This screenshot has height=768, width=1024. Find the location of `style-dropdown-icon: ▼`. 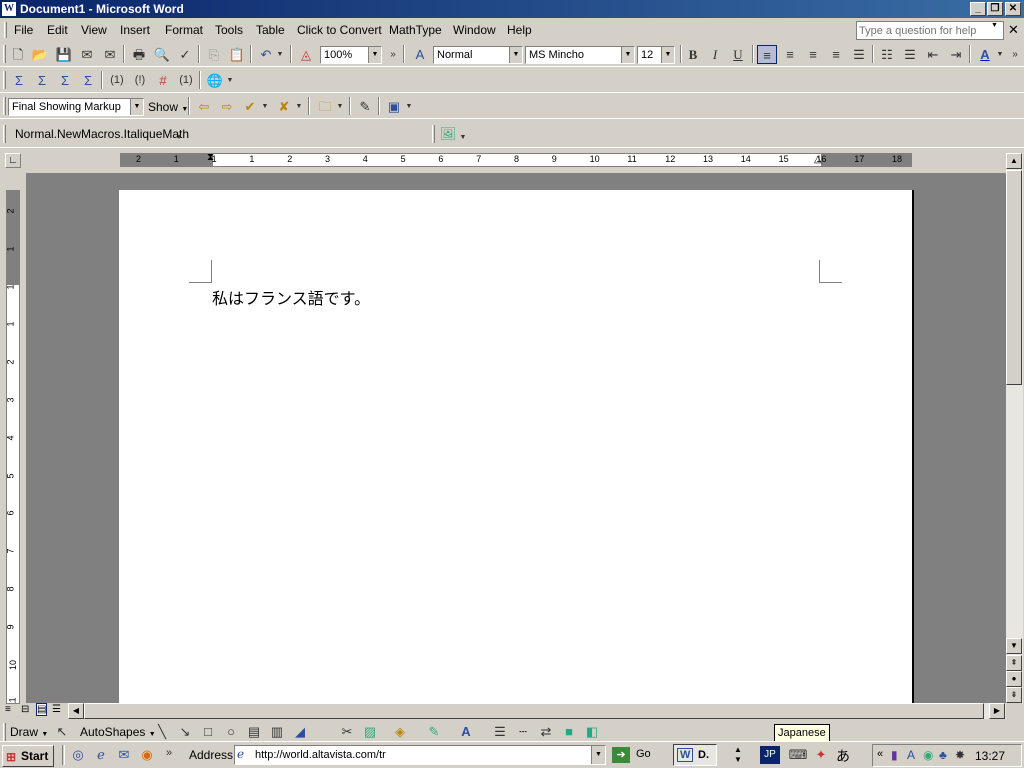

style-dropdown-icon: ▼ is located at coordinates (515, 55).